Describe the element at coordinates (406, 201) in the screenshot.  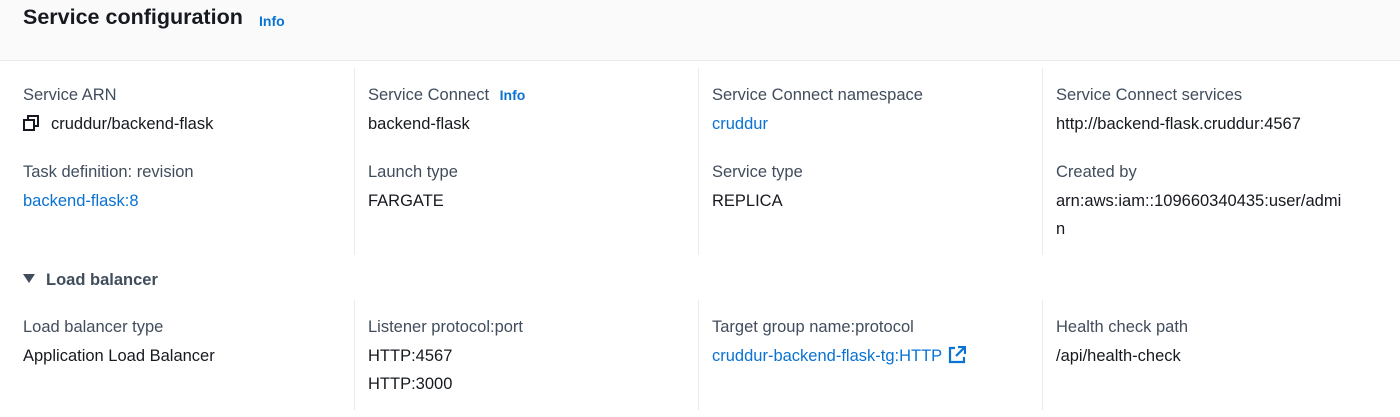
I see `launch-type-value: FARGATE` at that location.